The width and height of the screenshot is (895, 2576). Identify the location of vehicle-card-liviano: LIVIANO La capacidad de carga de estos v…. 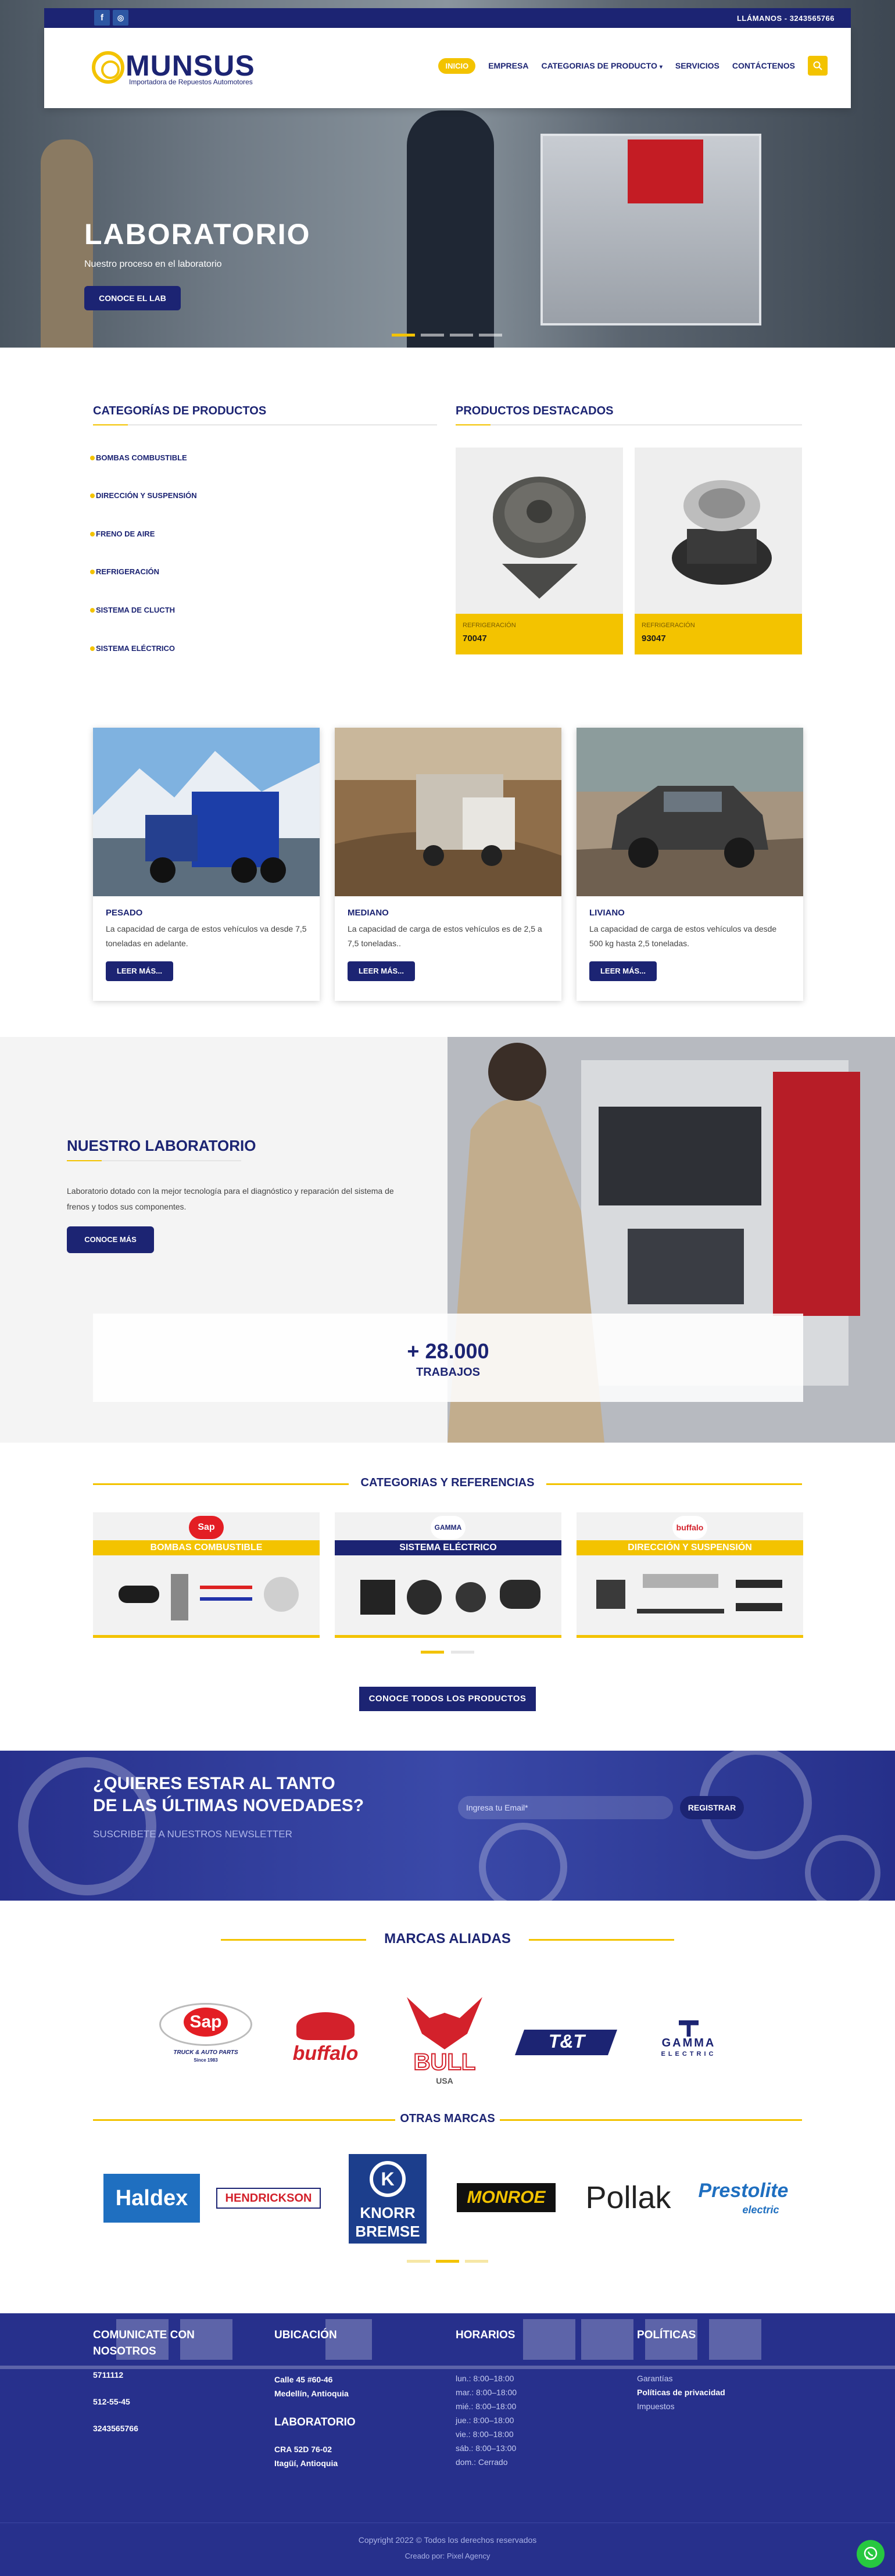
(690, 864).